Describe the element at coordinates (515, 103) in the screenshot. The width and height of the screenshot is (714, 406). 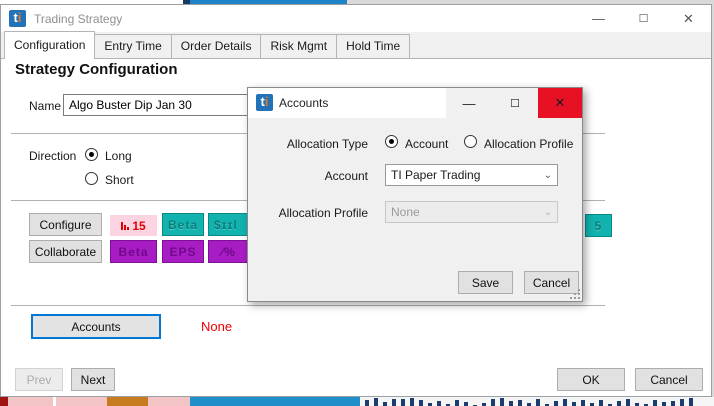
I see `dialog-maximize-icon: ☐` at that location.